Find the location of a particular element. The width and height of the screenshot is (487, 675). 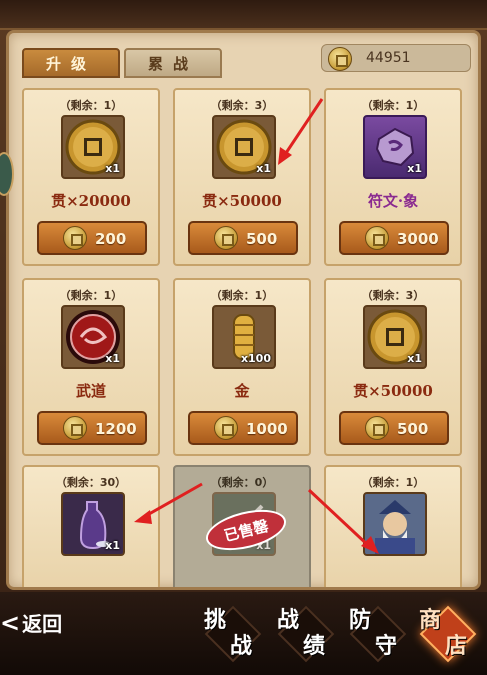

shop-item-card: （剩余：1） is located at coordinates (393, 526).